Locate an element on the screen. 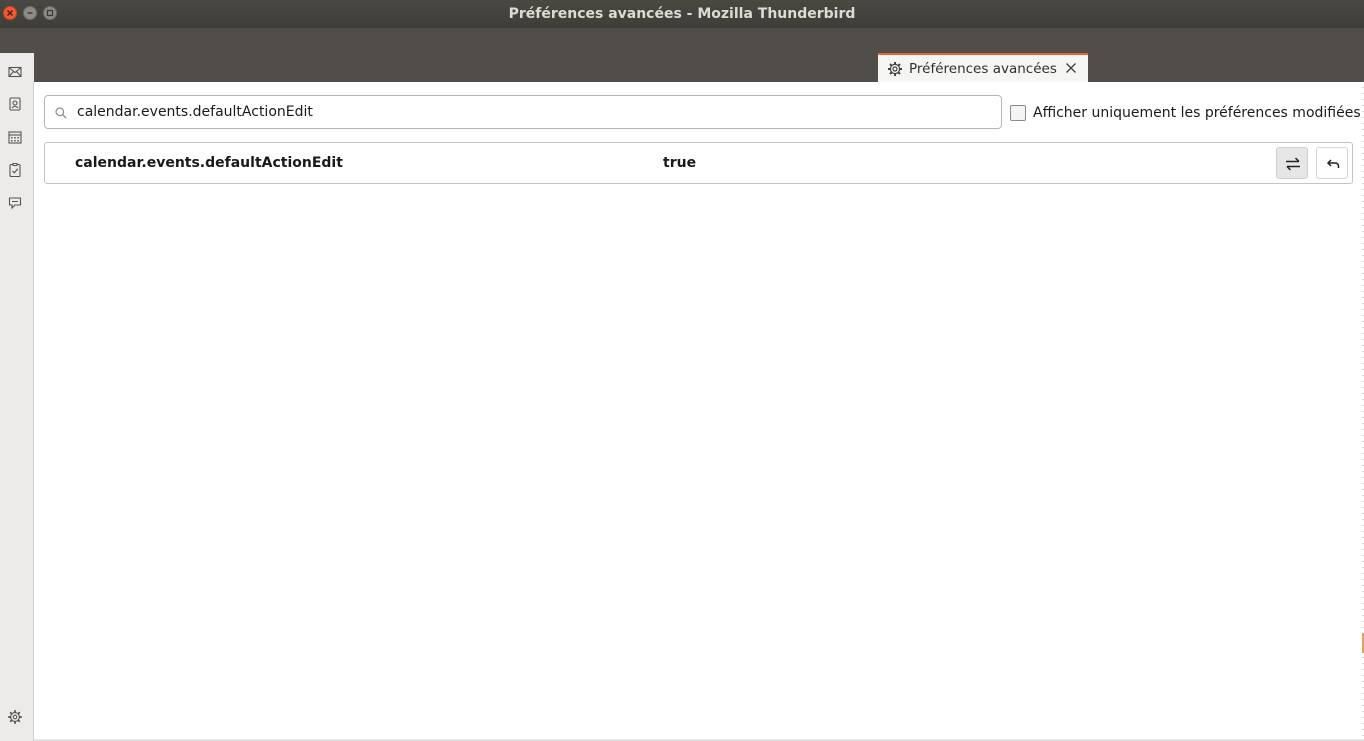 Image resolution: width=1364 pixels, height=741 pixels. calendar-icon is located at coordinates (15, 137).